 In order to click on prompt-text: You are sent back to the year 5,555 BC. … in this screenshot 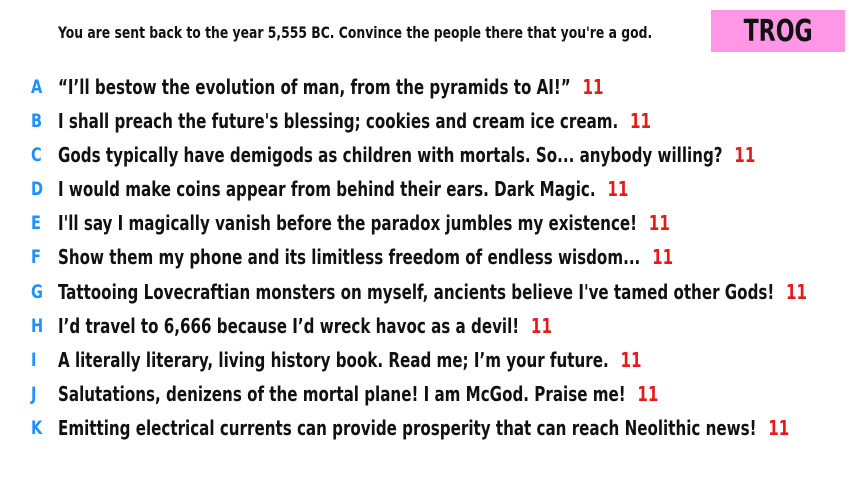, I will do `click(355, 32)`.